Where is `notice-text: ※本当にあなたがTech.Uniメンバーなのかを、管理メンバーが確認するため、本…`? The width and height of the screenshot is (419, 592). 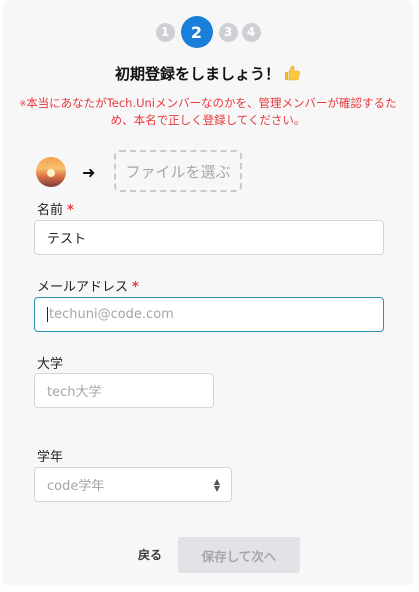 notice-text: ※本当にあなたがTech.Uniメンバーなのかを、管理メンバーが確認するため、本… is located at coordinates (208, 112).